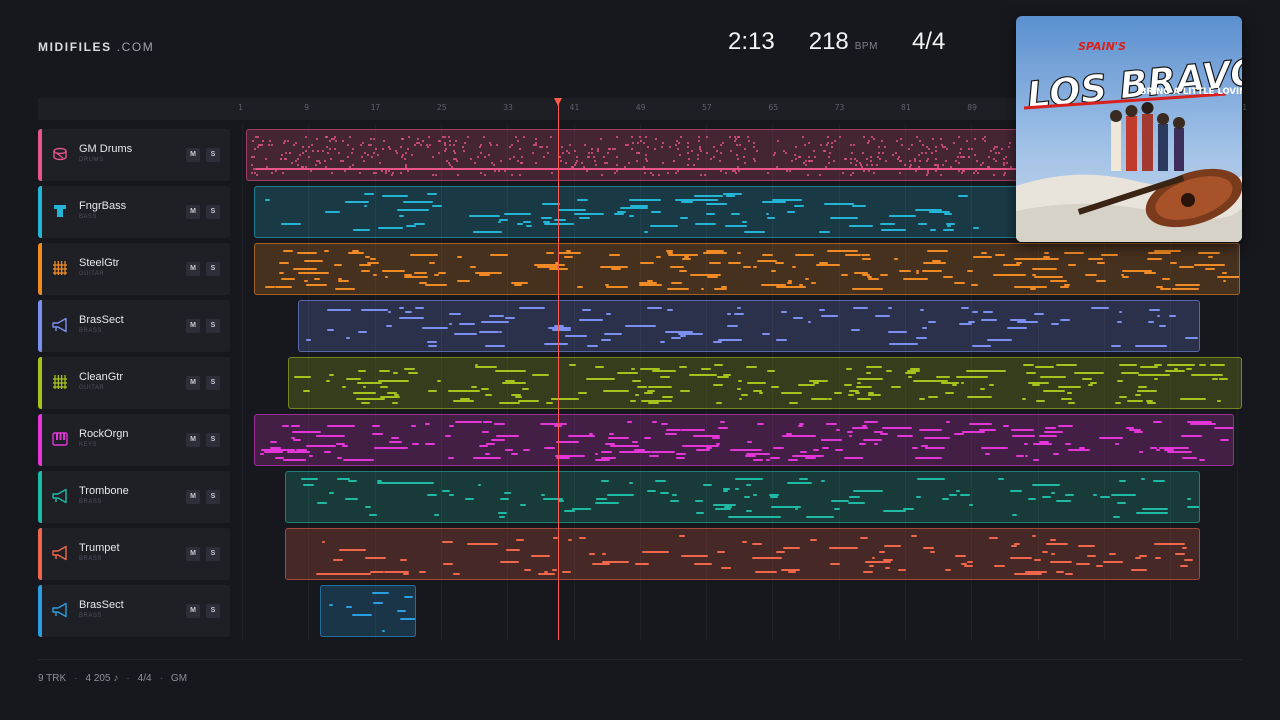 The image size is (1280, 720). Describe the element at coordinates (134, 155) in the screenshot. I see `track-header: GM Drums DRUMS M S` at that location.